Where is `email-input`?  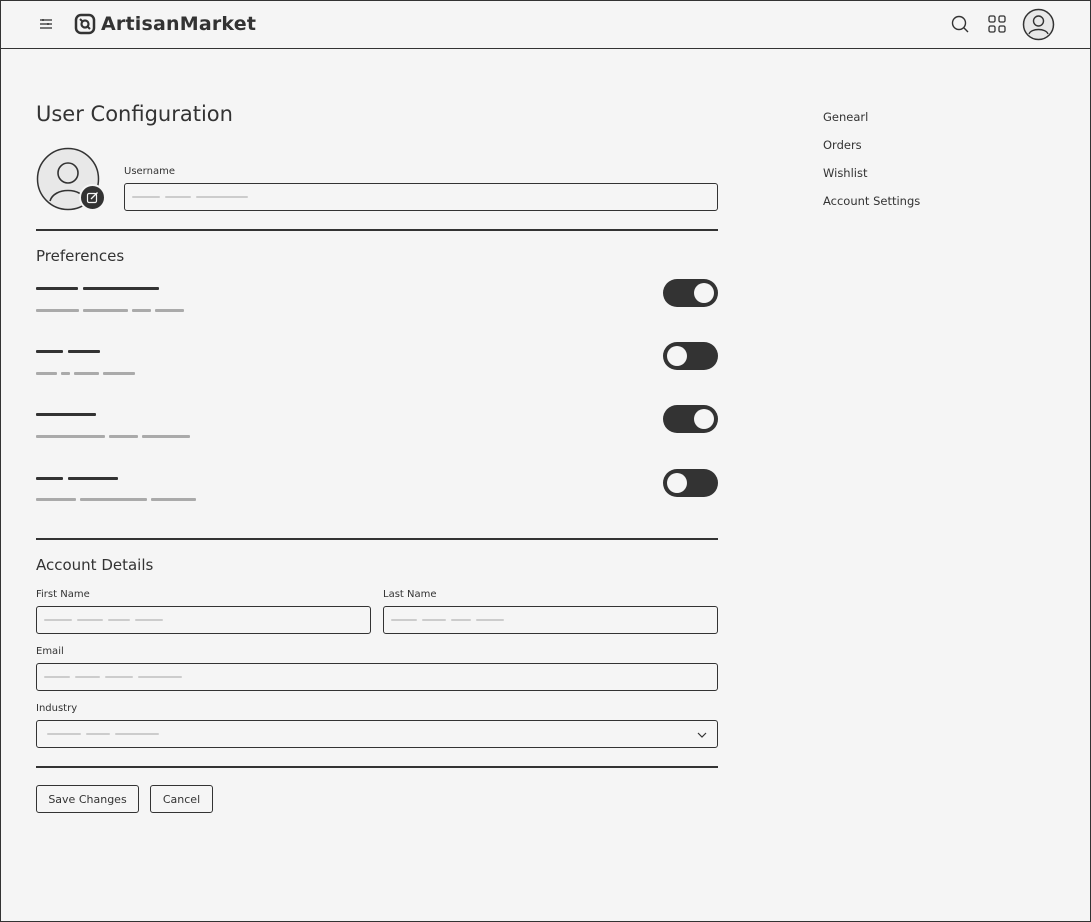
email-input is located at coordinates (377, 677).